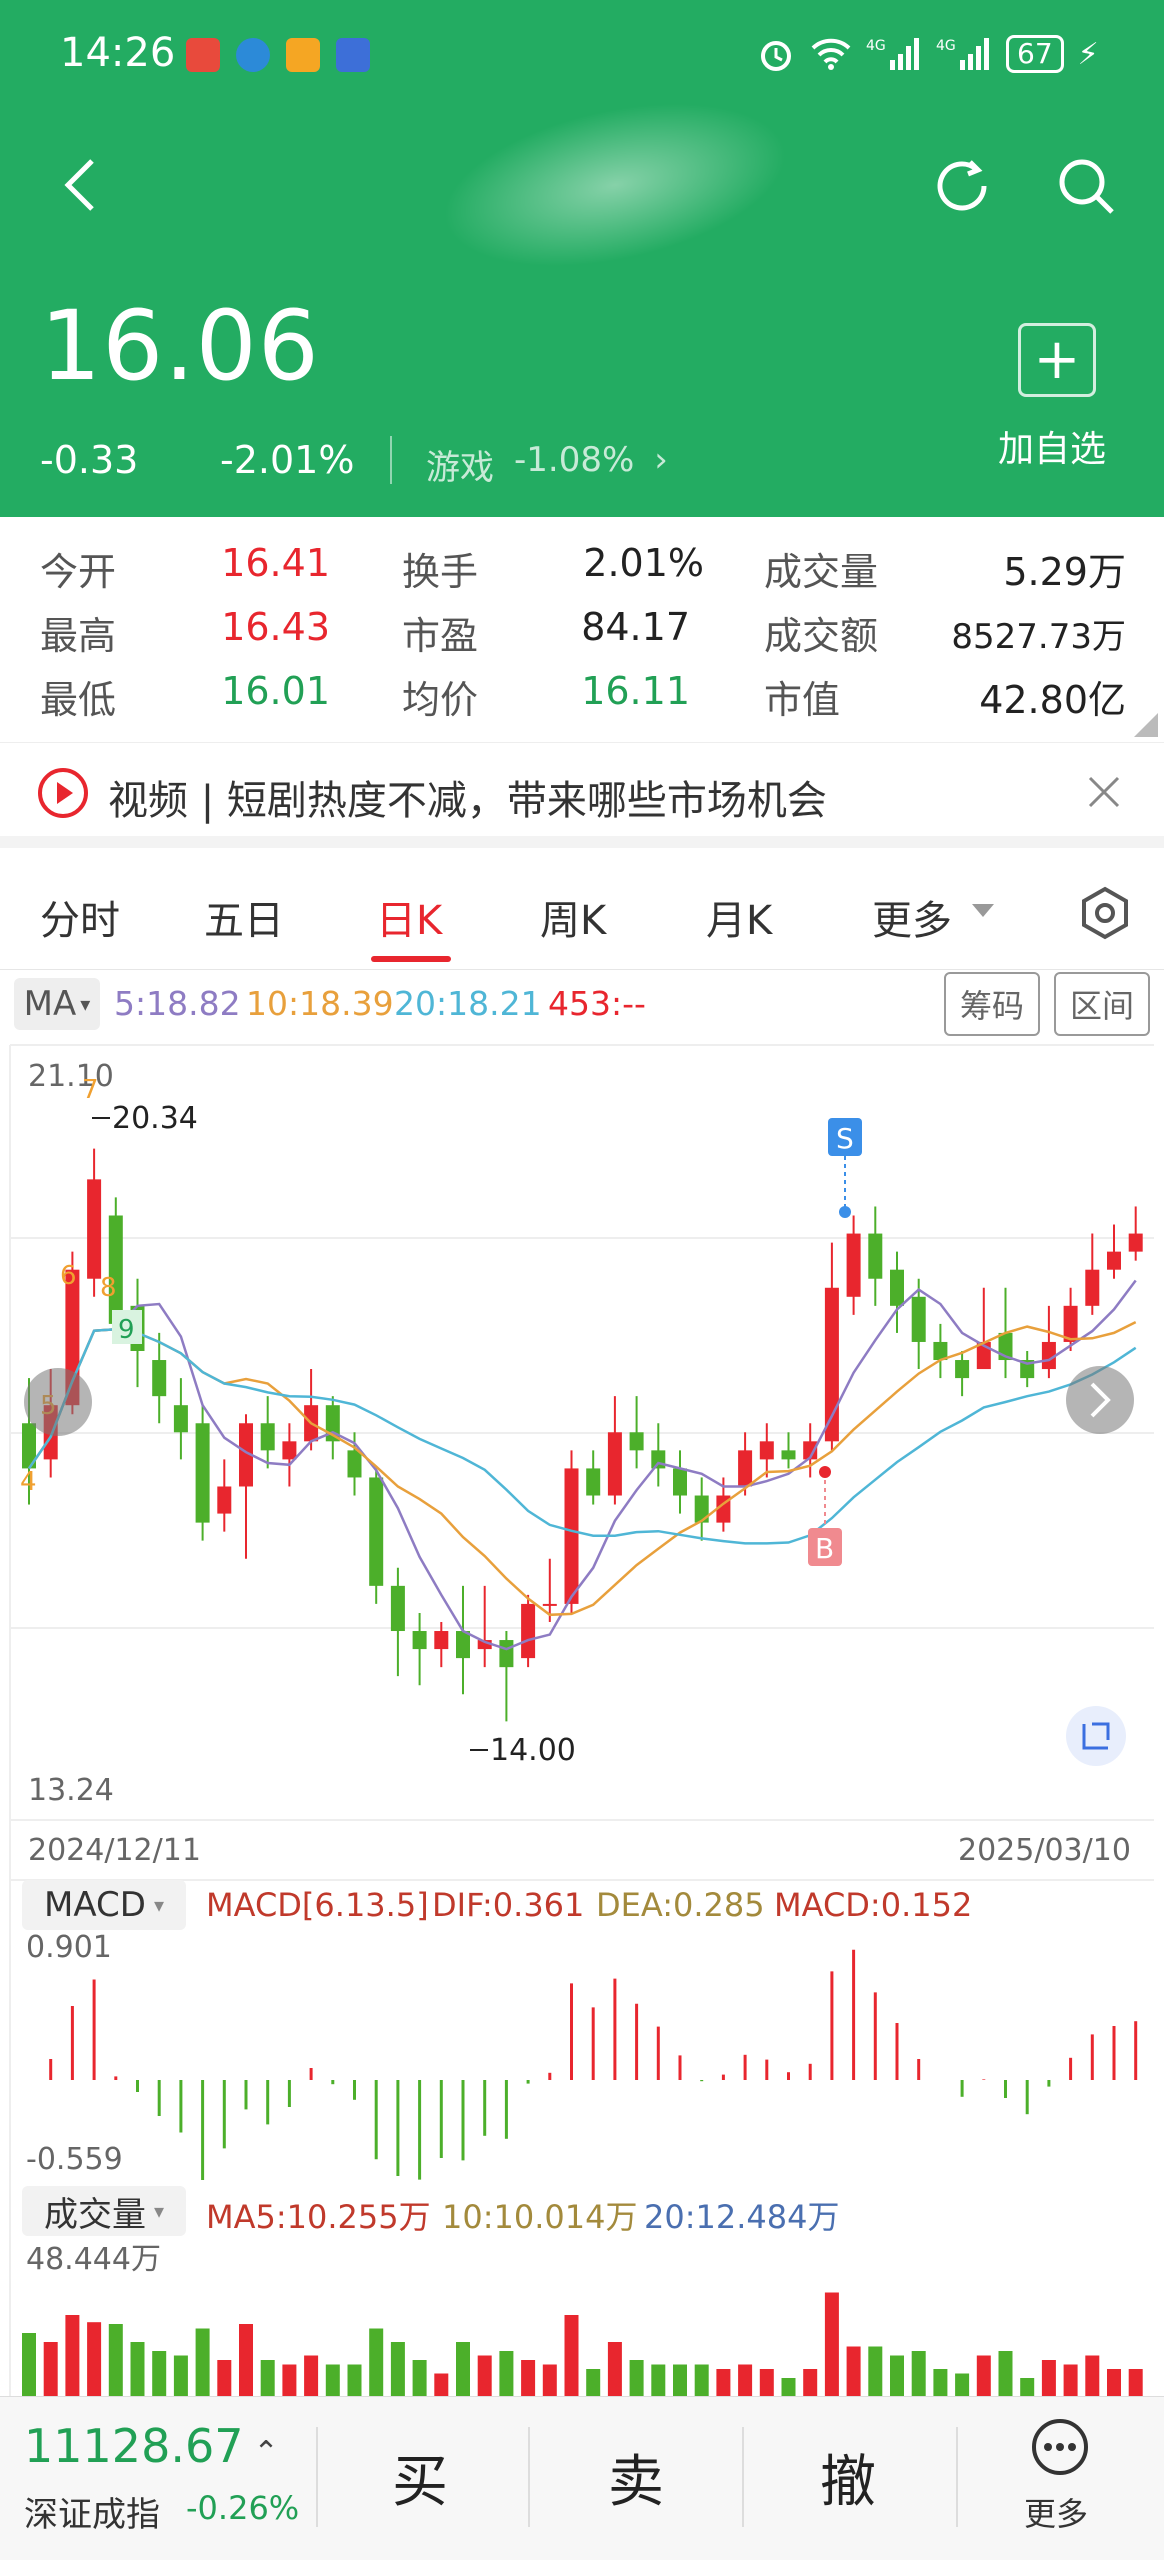 The width and height of the screenshot is (1164, 2560). Describe the element at coordinates (582, 1465) in the screenshot. I see `moving-average-lines` at that location.